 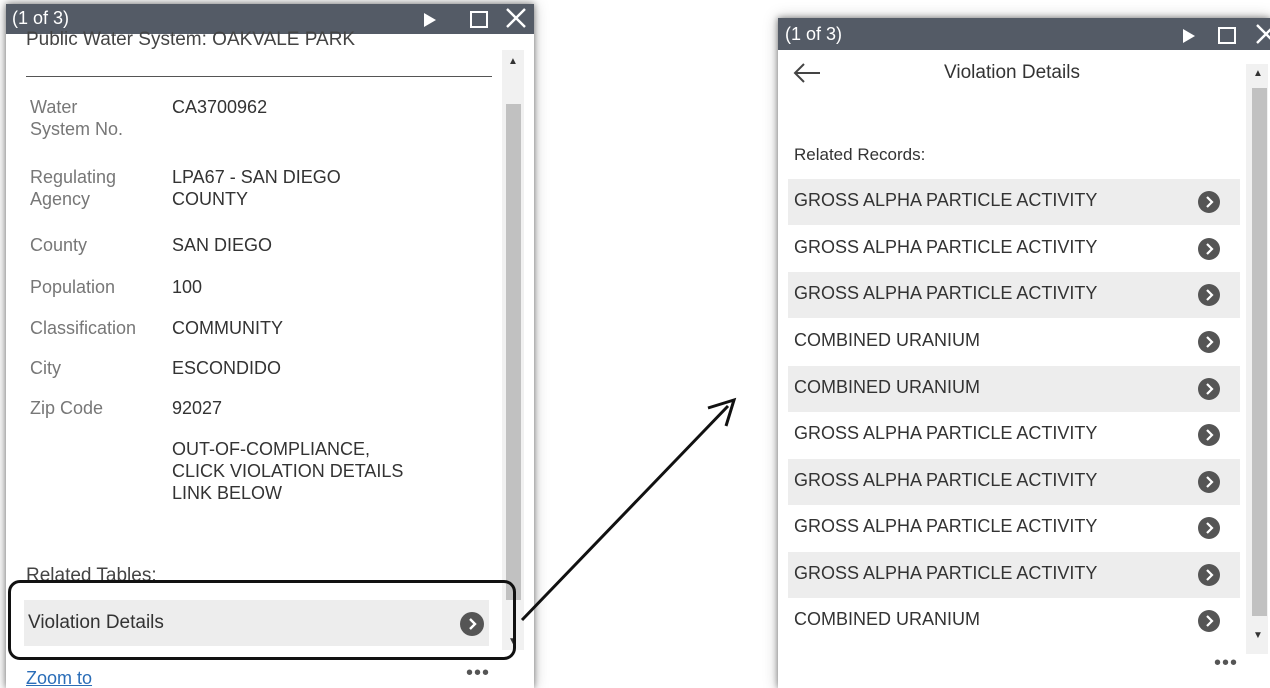 What do you see at coordinates (77, 118) in the screenshot?
I see `attr-label: Water System No.` at bounding box center [77, 118].